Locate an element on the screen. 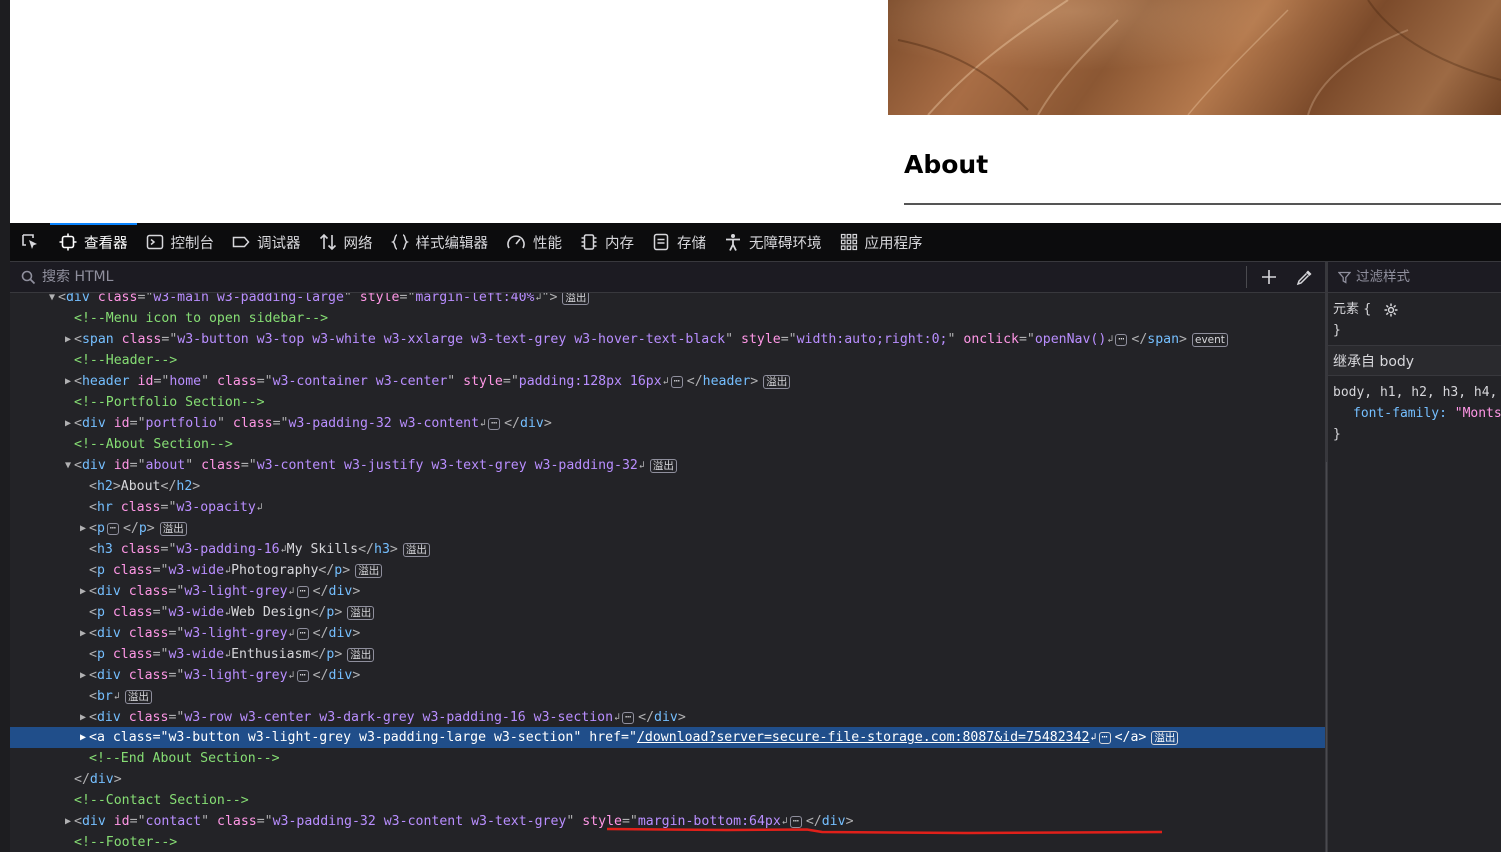 The image size is (1501, 852). rule-declaration: font-family: "Montserrat", sans-serif is located at coordinates (1417, 413).